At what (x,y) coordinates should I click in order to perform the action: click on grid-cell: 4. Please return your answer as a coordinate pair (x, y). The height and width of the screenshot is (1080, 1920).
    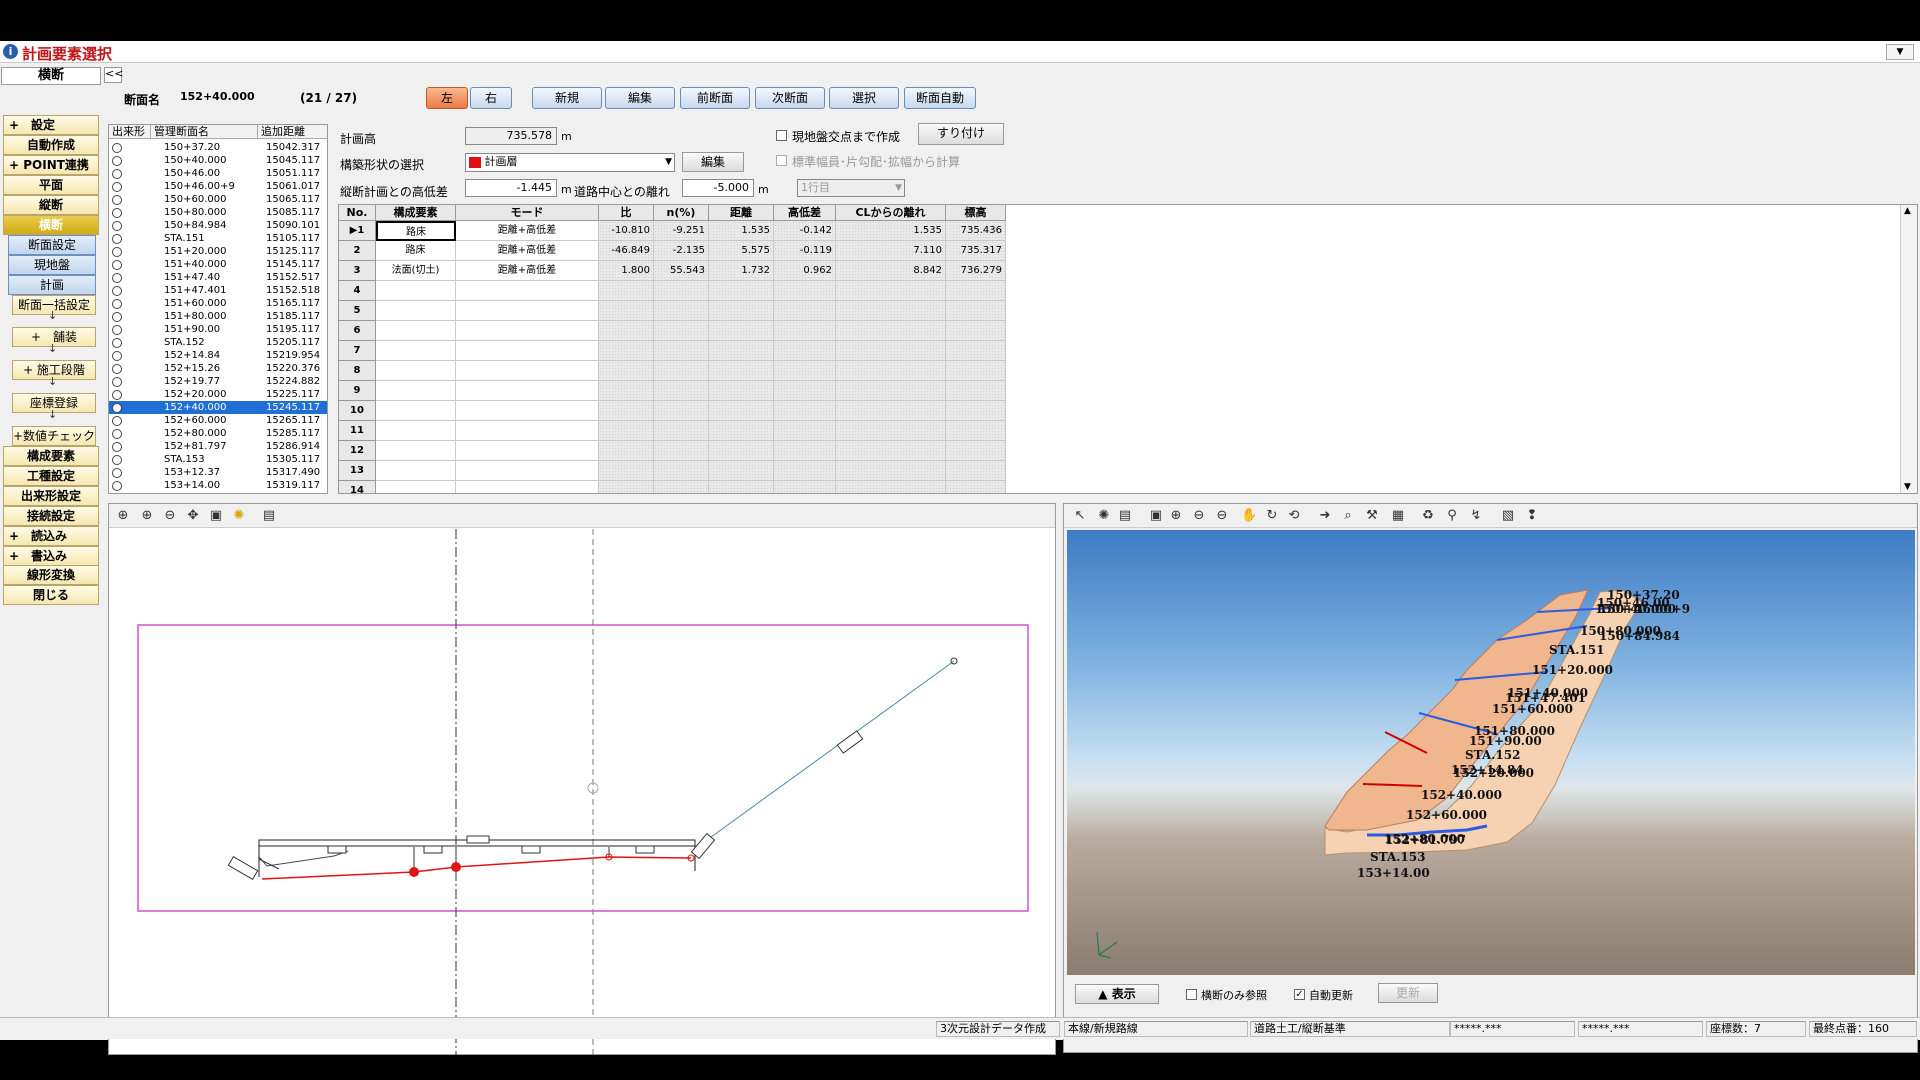
    Looking at the image, I should click on (357, 291).